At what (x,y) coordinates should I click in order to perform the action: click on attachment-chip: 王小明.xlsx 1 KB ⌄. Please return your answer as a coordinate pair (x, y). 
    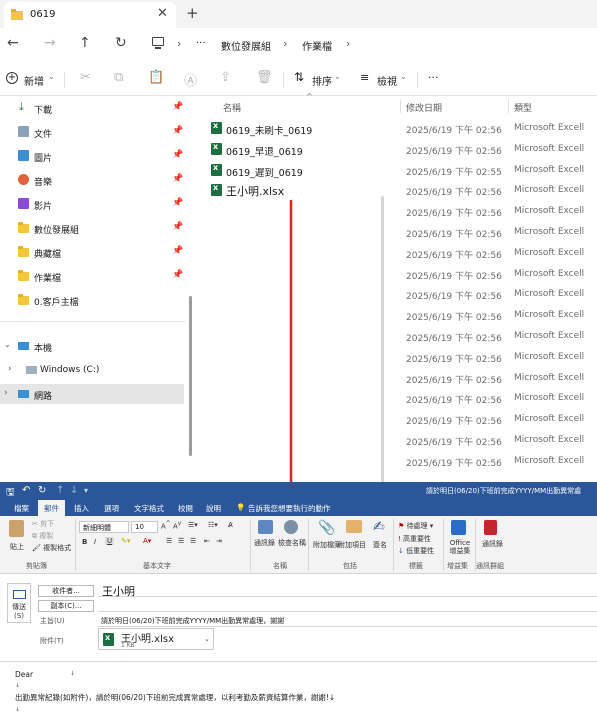
    Looking at the image, I should click on (156, 639).